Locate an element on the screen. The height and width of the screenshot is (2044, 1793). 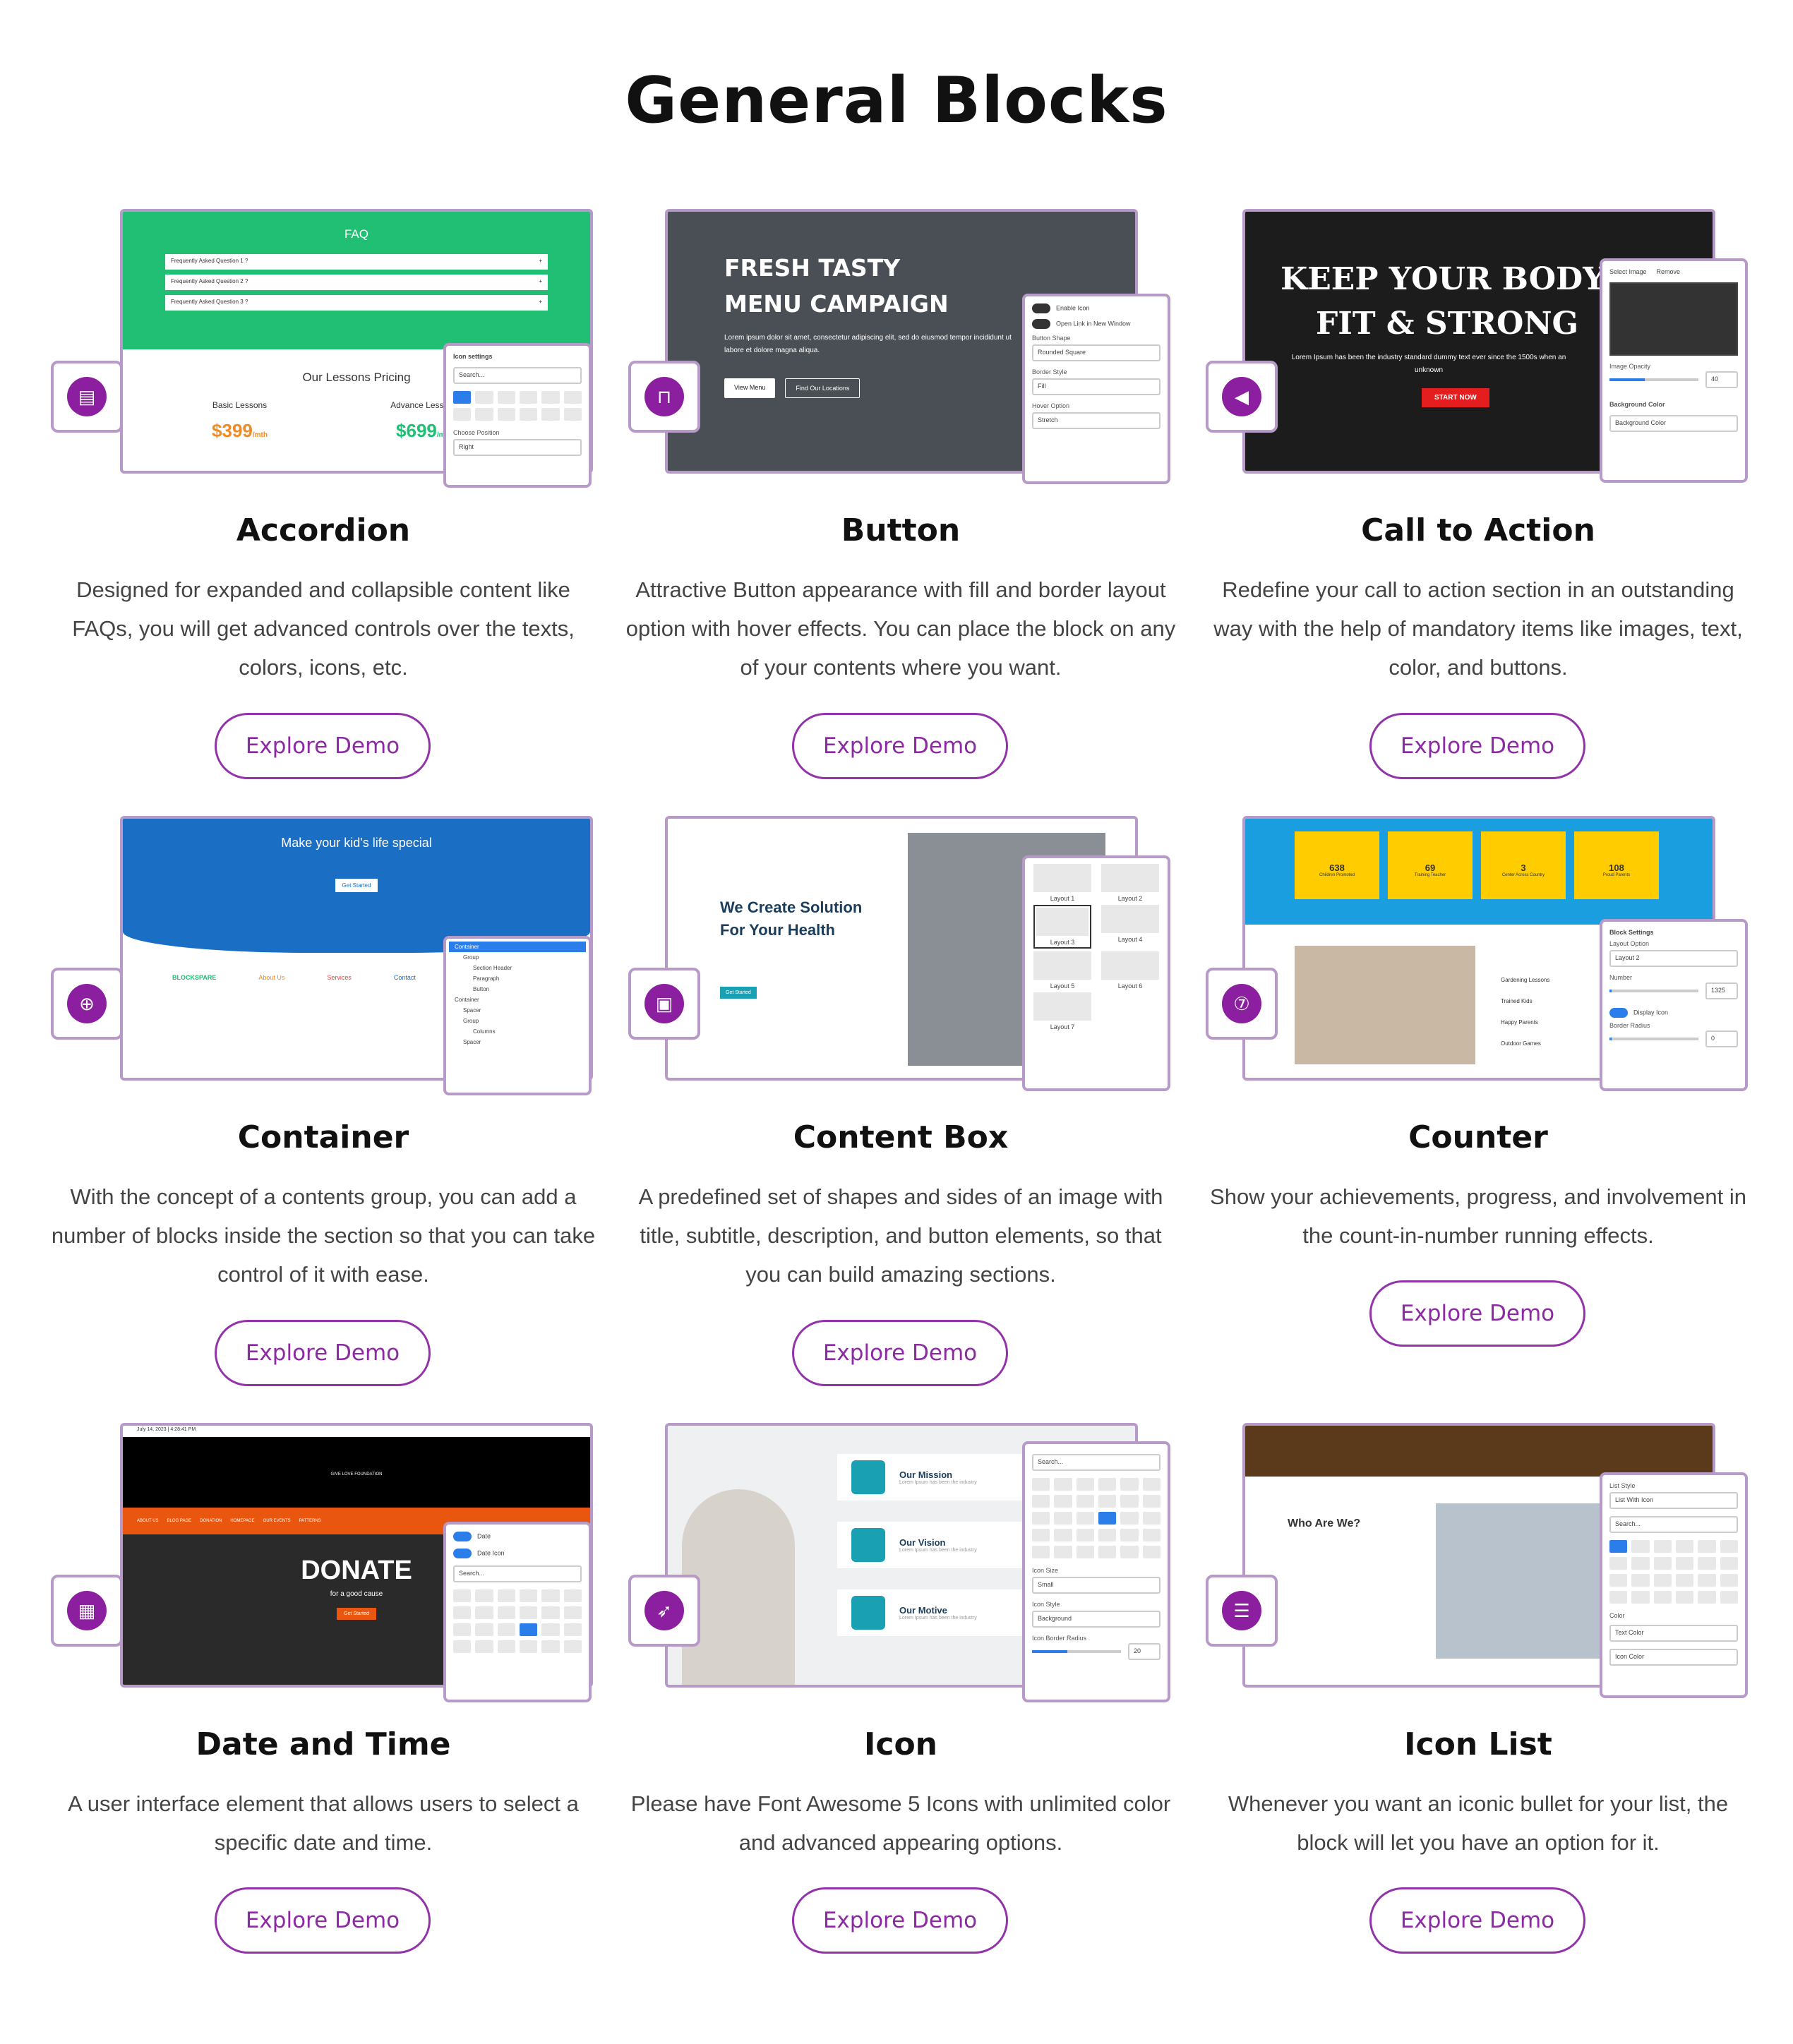
layout-option: Layout 6 is located at coordinates (1130, 970).